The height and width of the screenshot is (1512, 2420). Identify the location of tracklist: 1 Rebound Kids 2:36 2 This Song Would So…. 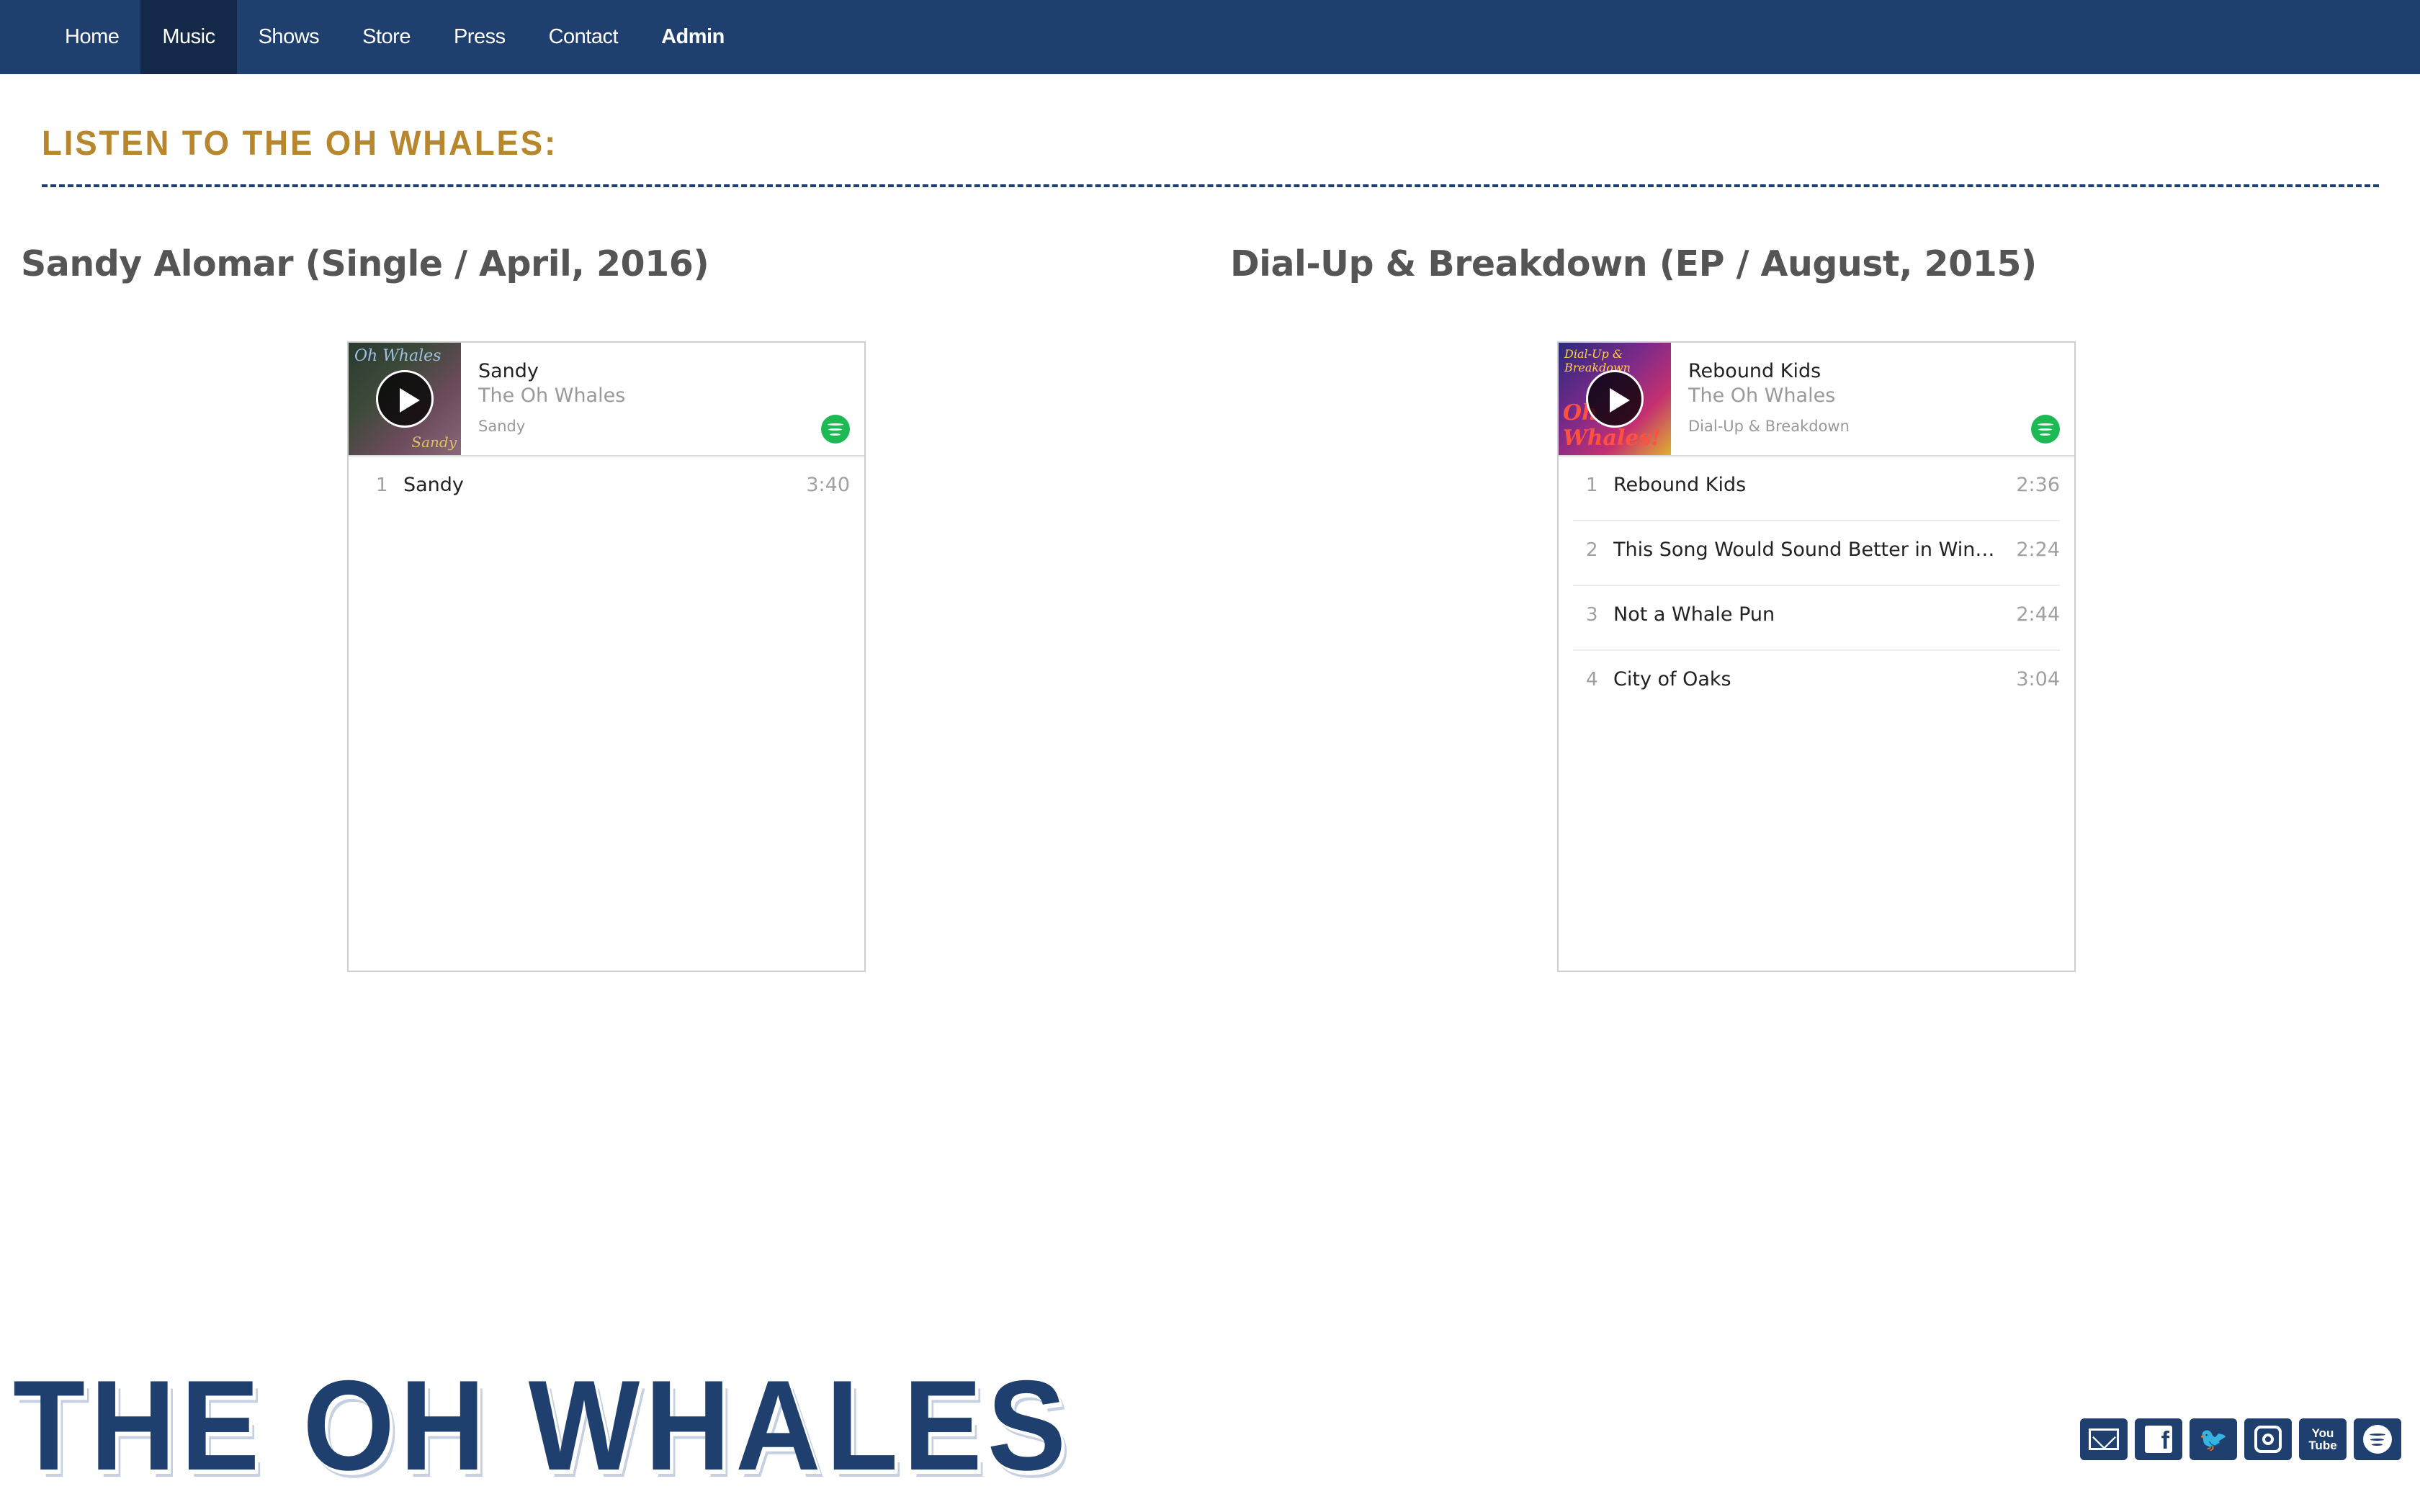
(1817, 586).